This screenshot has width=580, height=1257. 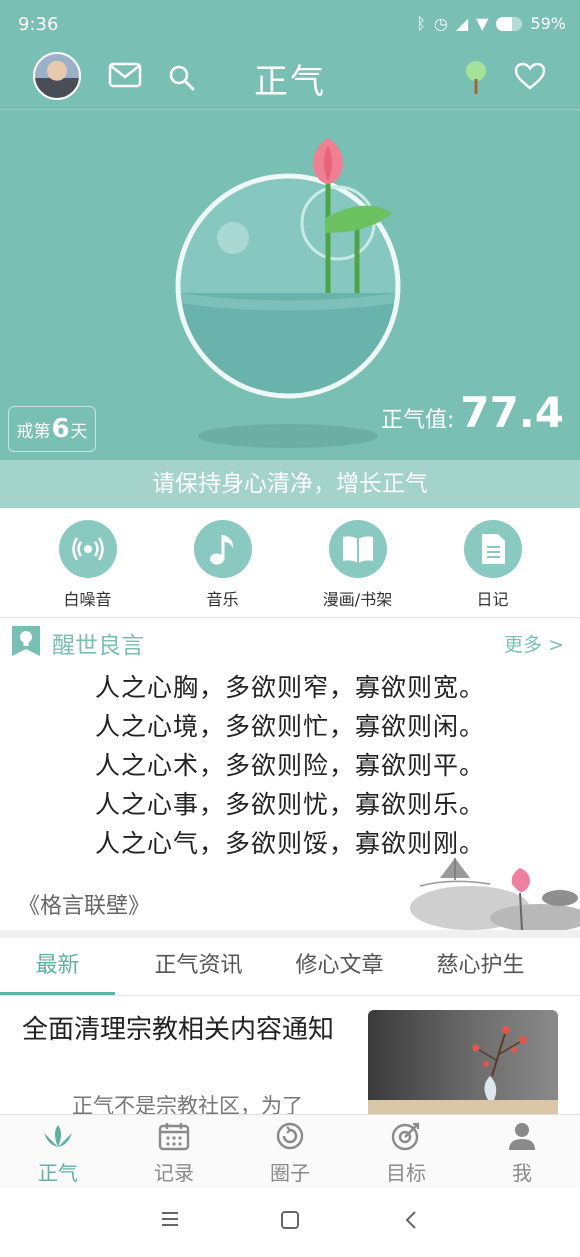 What do you see at coordinates (406, 1173) in the screenshot?
I see `nav-label: 目标` at bounding box center [406, 1173].